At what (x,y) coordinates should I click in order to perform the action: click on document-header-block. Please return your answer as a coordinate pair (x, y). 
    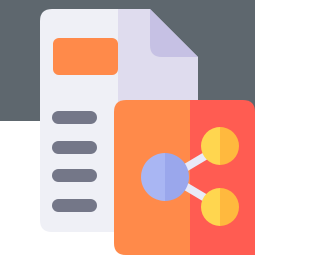
    Looking at the image, I should click on (85, 56).